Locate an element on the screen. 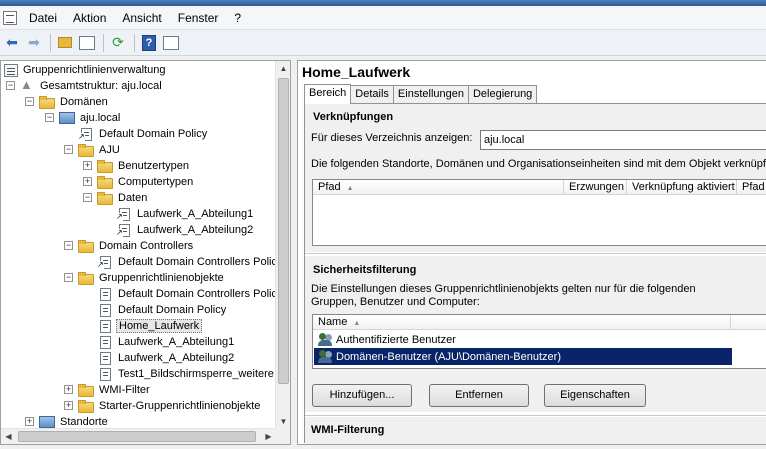 The width and height of the screenshot is (766, 449). tree-item-computertypen: Computertypen is located at coordinates (146, 182).